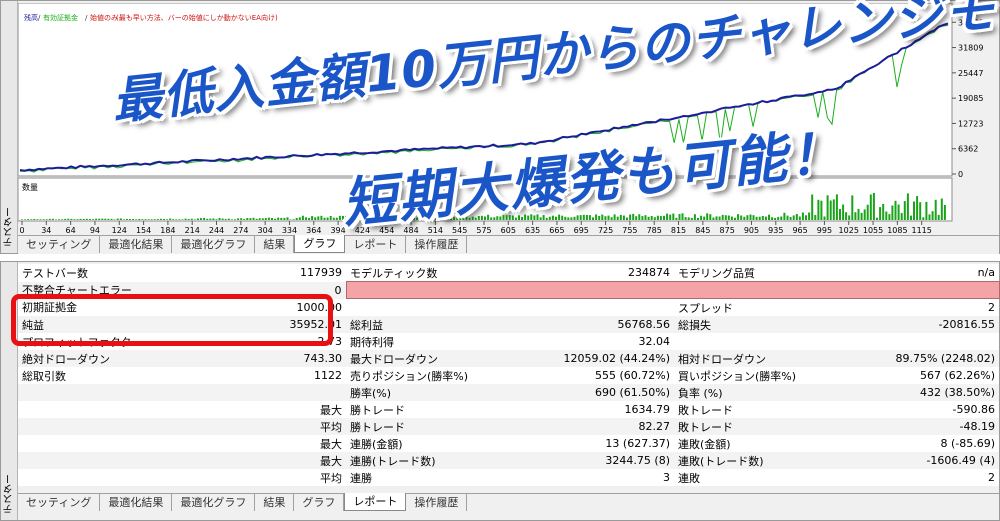 The height and width of the screenshot is (521, 1000). Describe the element at coordinates (873, 230) in the screenshot. I see `x-tick-label: 1055` at that location.